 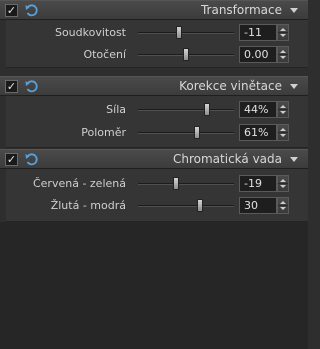 What do you see at coordinates (154, 10) in the screenshot?
I see `section-header-transformace: ✓ Transformace` at bounding box center [154, 10].